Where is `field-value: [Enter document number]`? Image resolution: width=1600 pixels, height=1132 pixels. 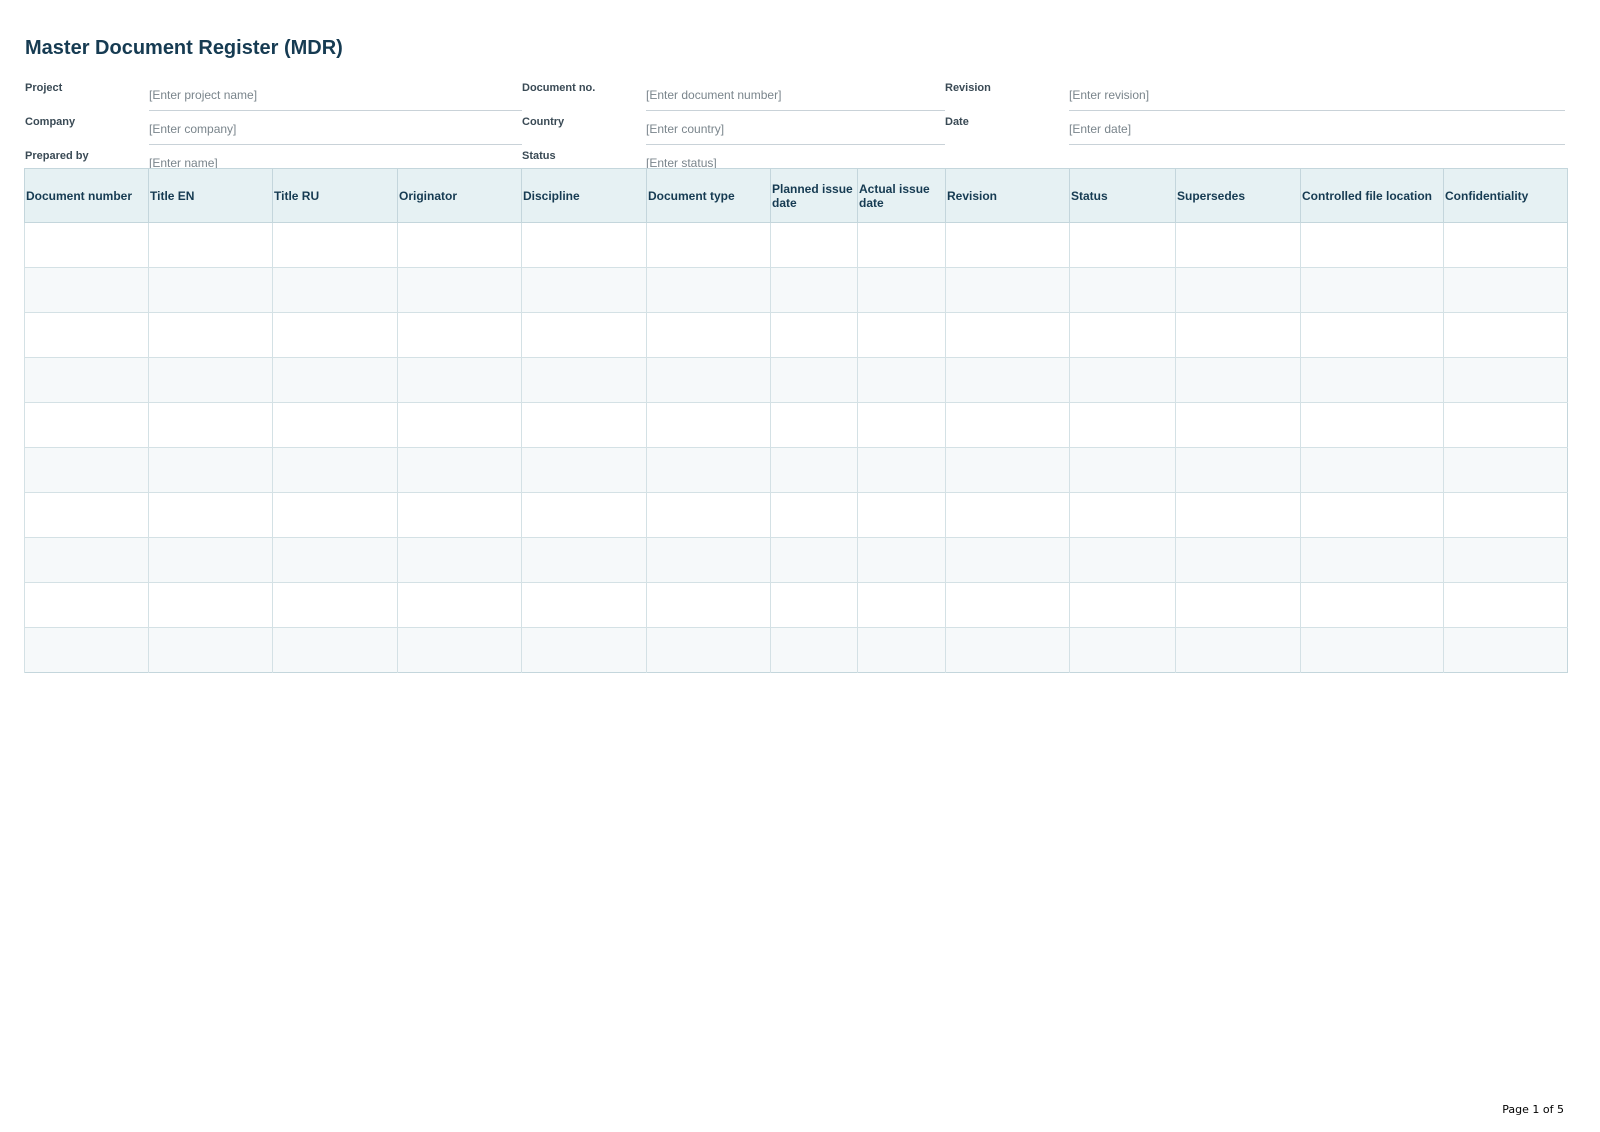
field-value: [Enter document number] is located at coordinates (795, 93).